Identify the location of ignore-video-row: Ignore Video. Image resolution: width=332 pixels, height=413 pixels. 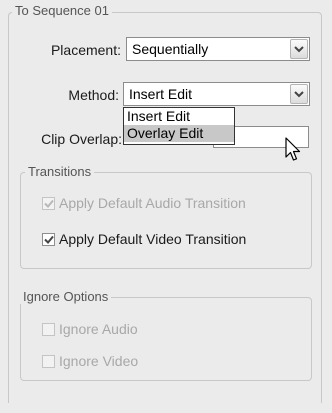
(90, 361).